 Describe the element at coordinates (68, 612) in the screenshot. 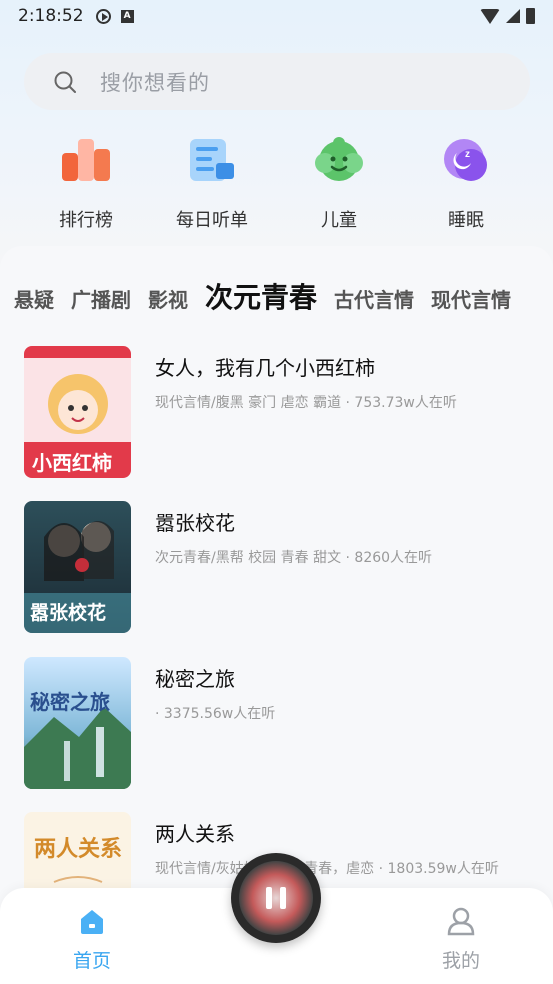

I see `cover-title: 嚣张校花` at that location.